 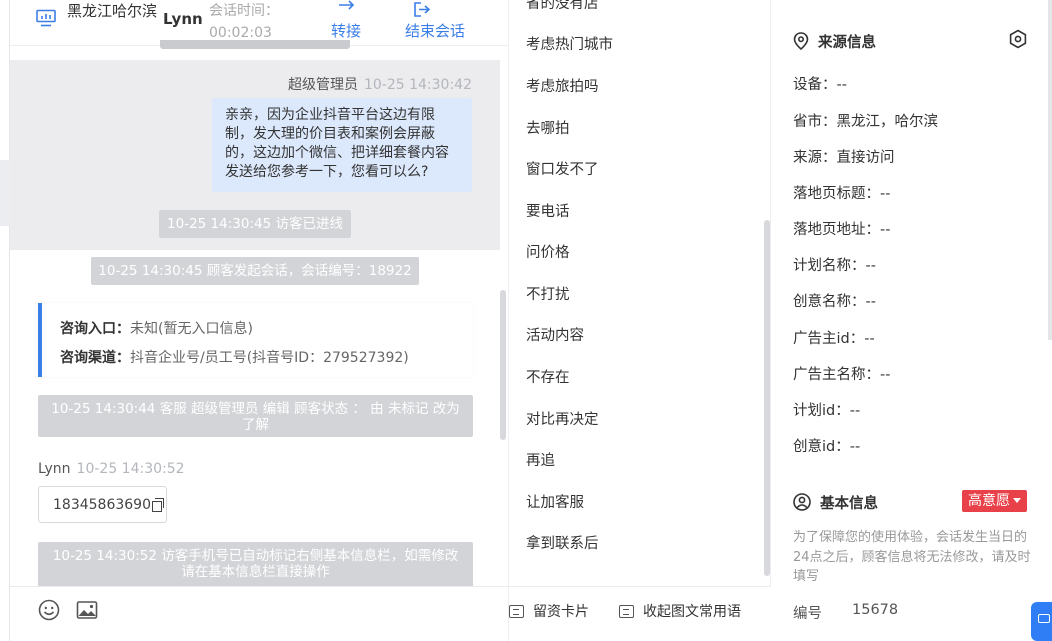 What do you see at coordinates (87, 610) in the screenshot?
I see `image-icon` at bounding box center [87, 610].